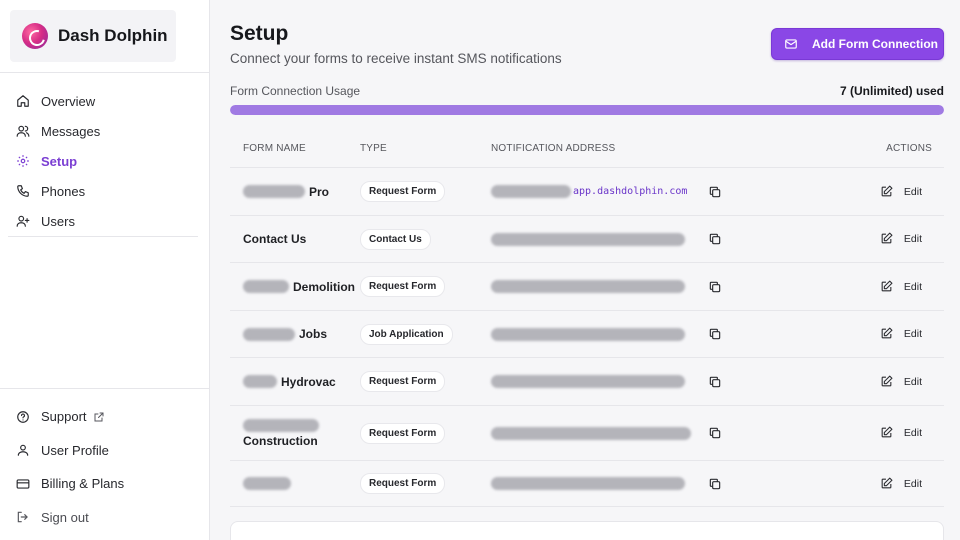  What do you see at coordinates (83, 484) in the screenshot?
I see `sidebar-item-label: Billing & Plans` at bounding box center [83, 484].